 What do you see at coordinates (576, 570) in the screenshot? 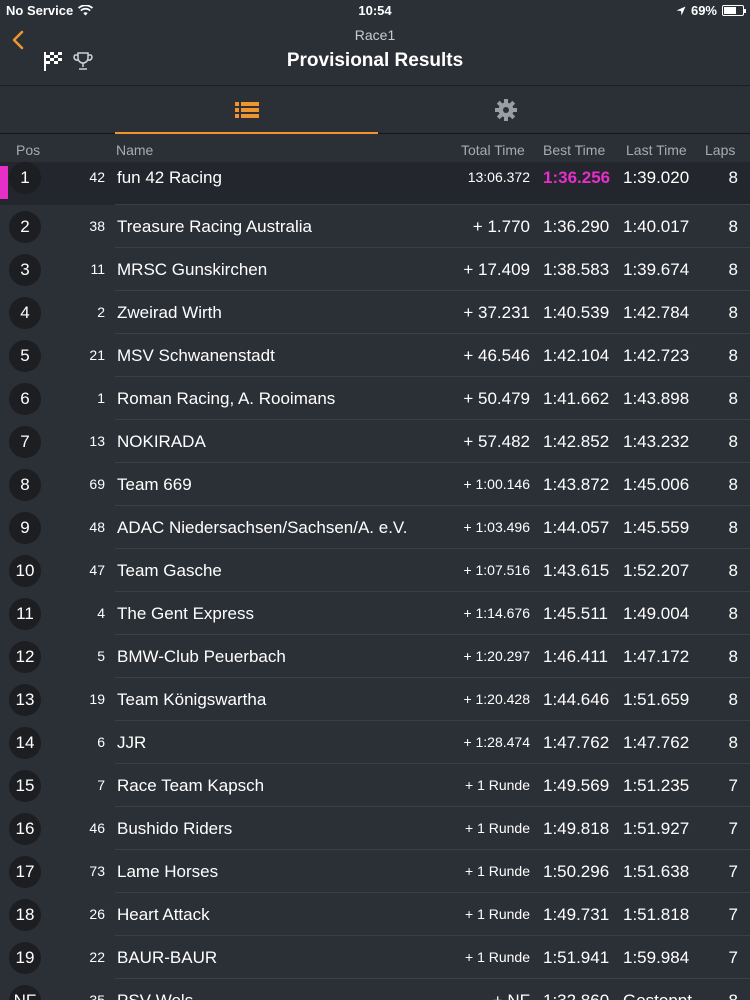
I see `best-time: 1:43.615` at bounding box center [576, 570].